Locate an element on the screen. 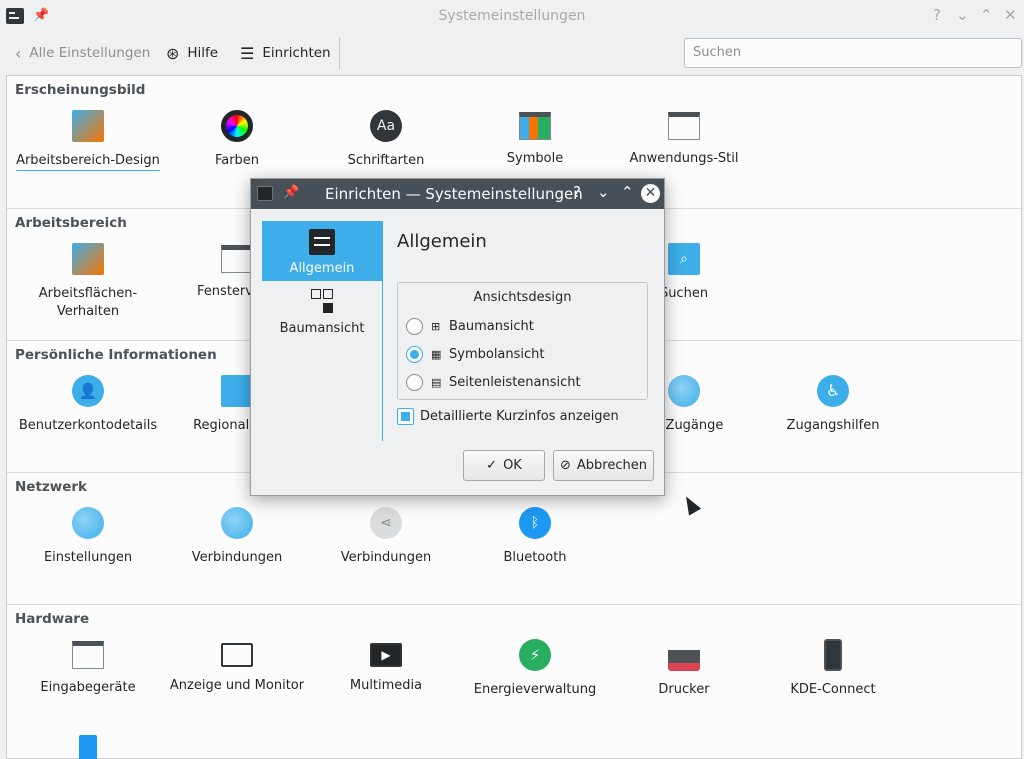  help-label: Hilfe is located at coordinates (203, 53).